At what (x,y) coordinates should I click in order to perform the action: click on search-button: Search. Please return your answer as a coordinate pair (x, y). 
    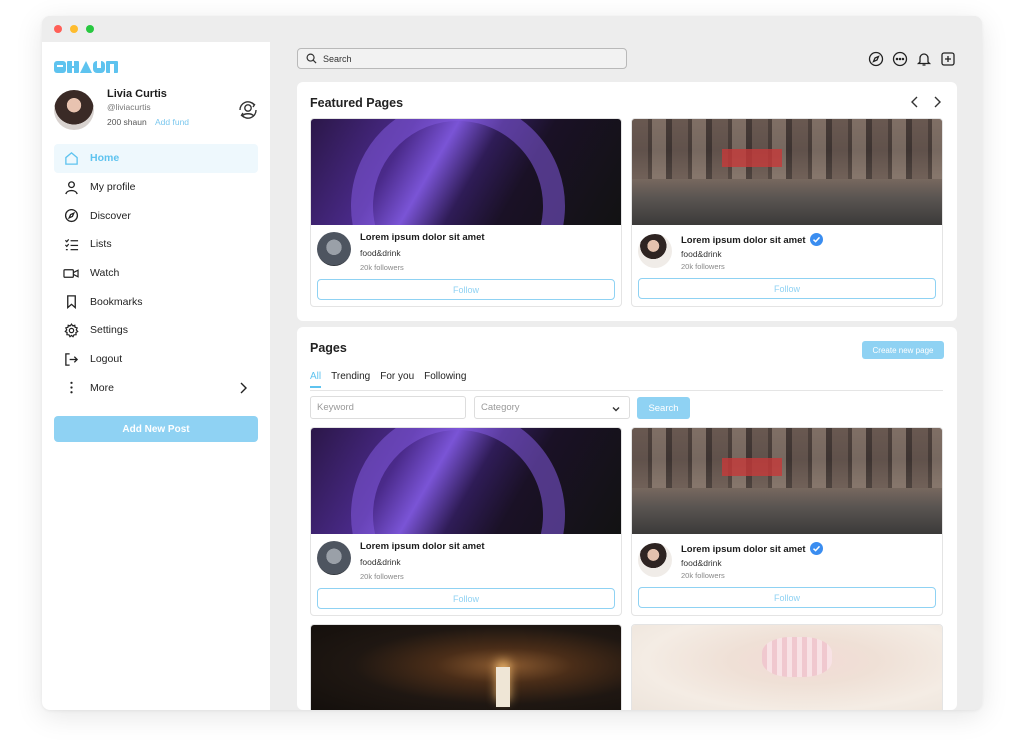
    Looking at the image, I should click on (663, 408).